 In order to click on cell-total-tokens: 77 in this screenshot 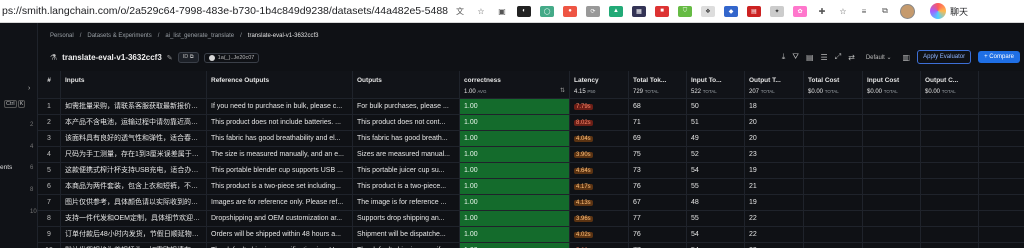, I will do `click(658, 218)`.